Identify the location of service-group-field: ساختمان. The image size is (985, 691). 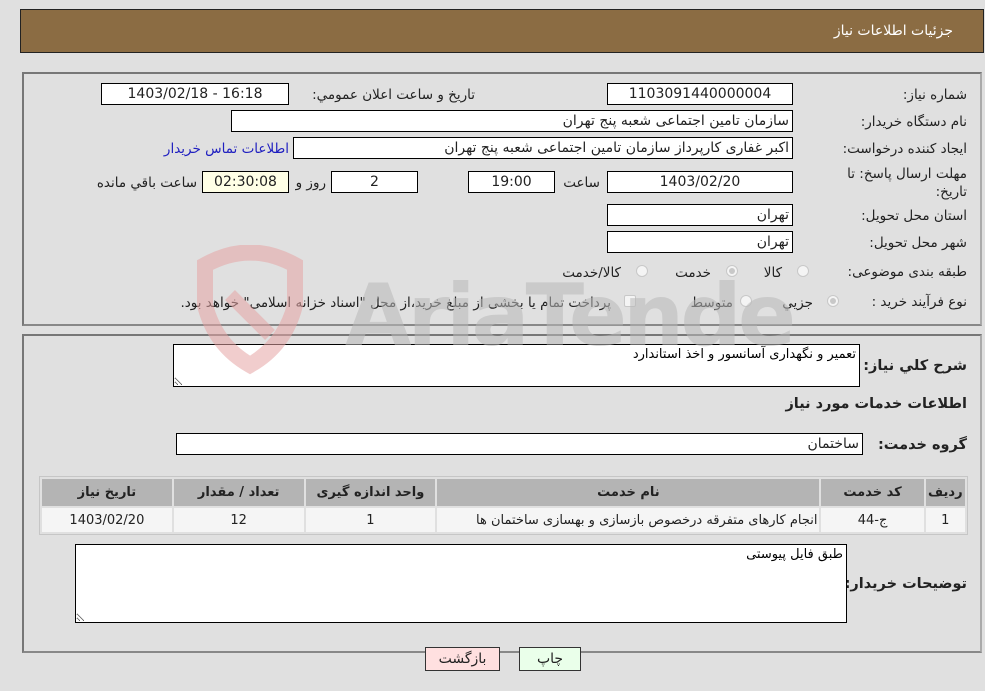
(519, 444).